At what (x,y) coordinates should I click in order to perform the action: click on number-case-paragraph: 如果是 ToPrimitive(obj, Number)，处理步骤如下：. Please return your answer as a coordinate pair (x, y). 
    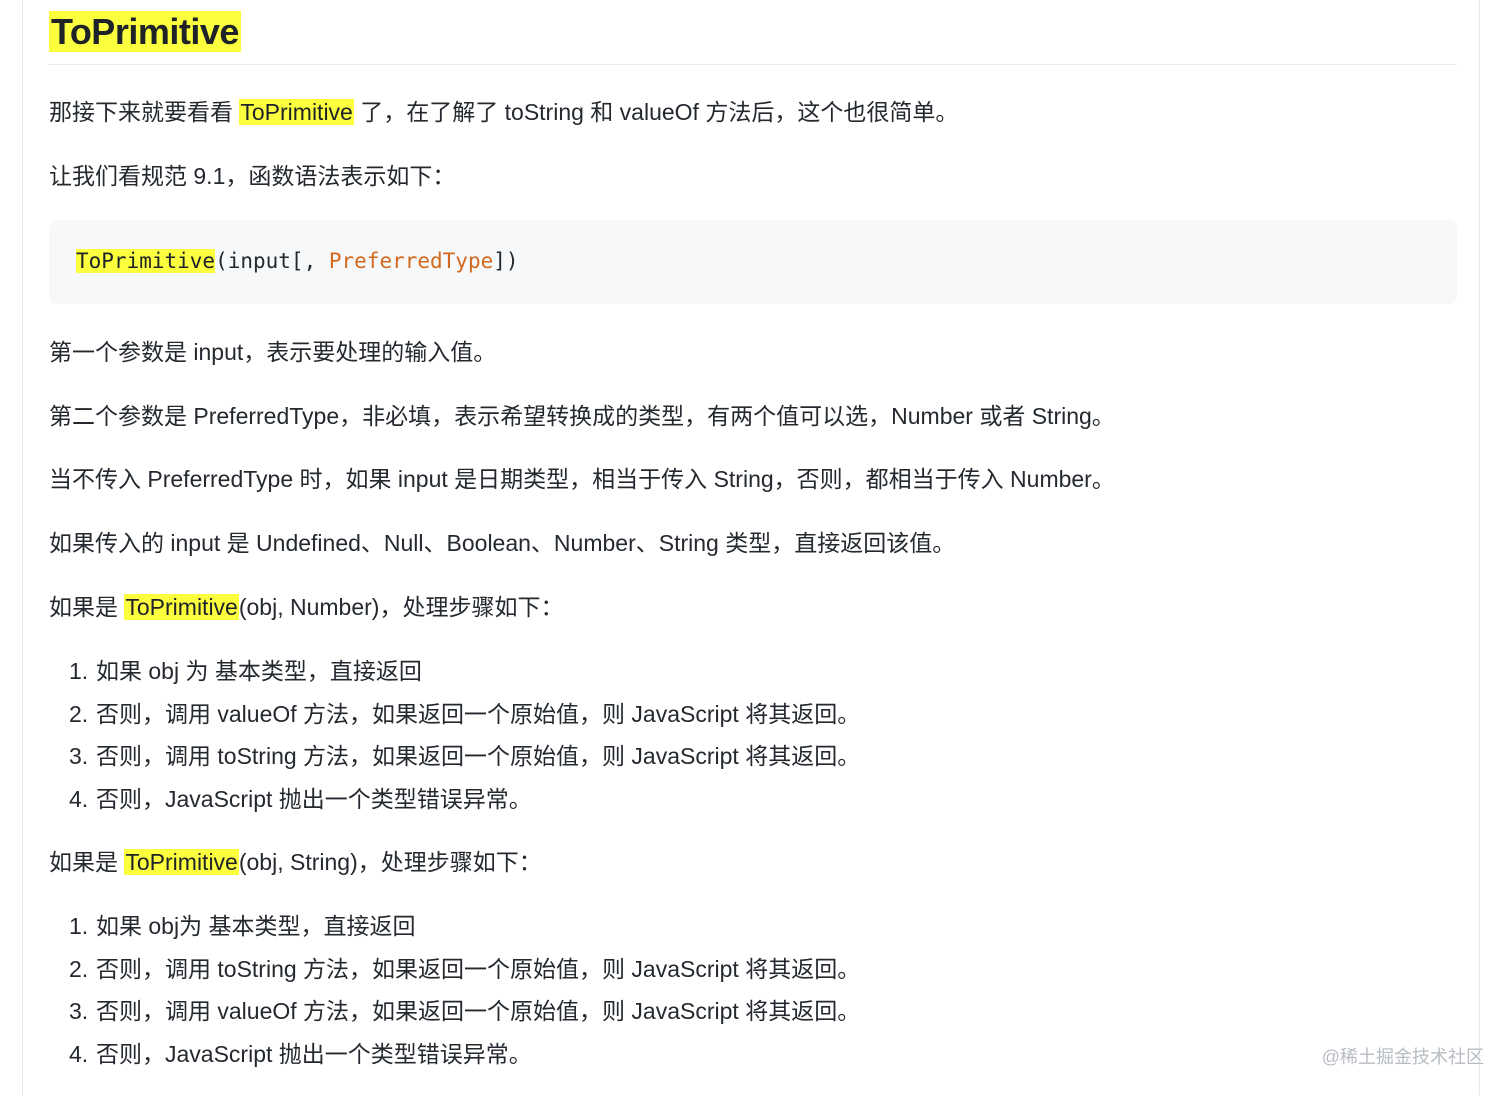
    Looking at the image, I should click on (306, 607).